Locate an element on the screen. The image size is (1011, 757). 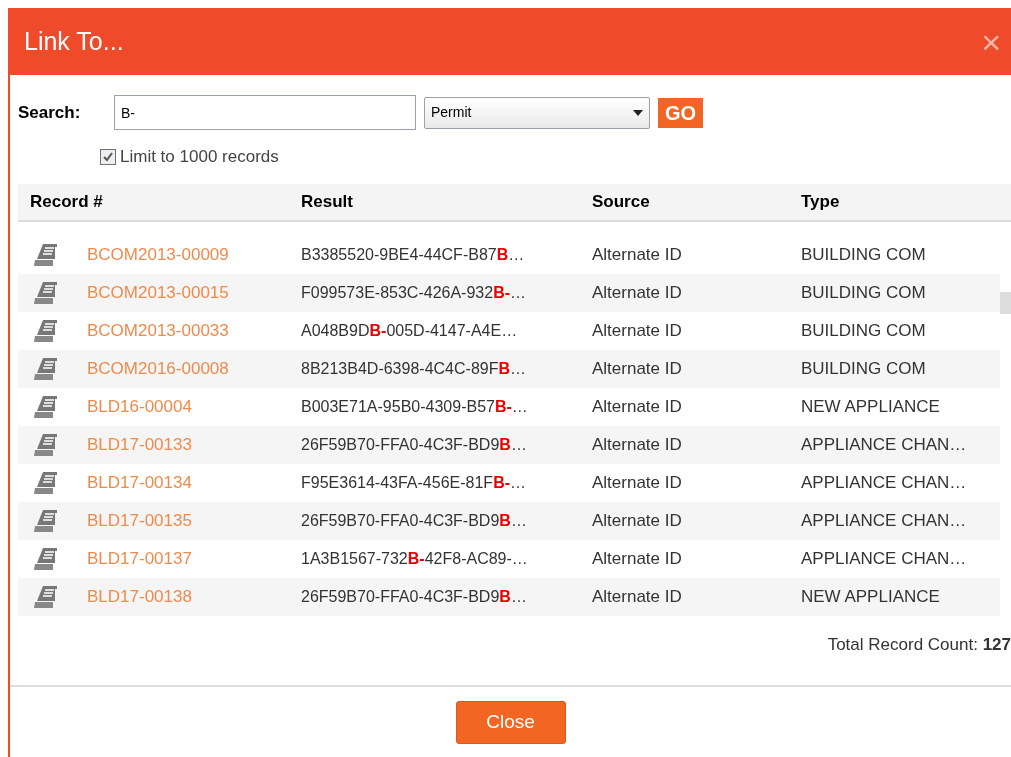
table-row: BLD17-00138 26F59B70-FFA0-4C3F-BD9B… Alternate ID NEW APPLIANCE is located at coordinates (509, 596).